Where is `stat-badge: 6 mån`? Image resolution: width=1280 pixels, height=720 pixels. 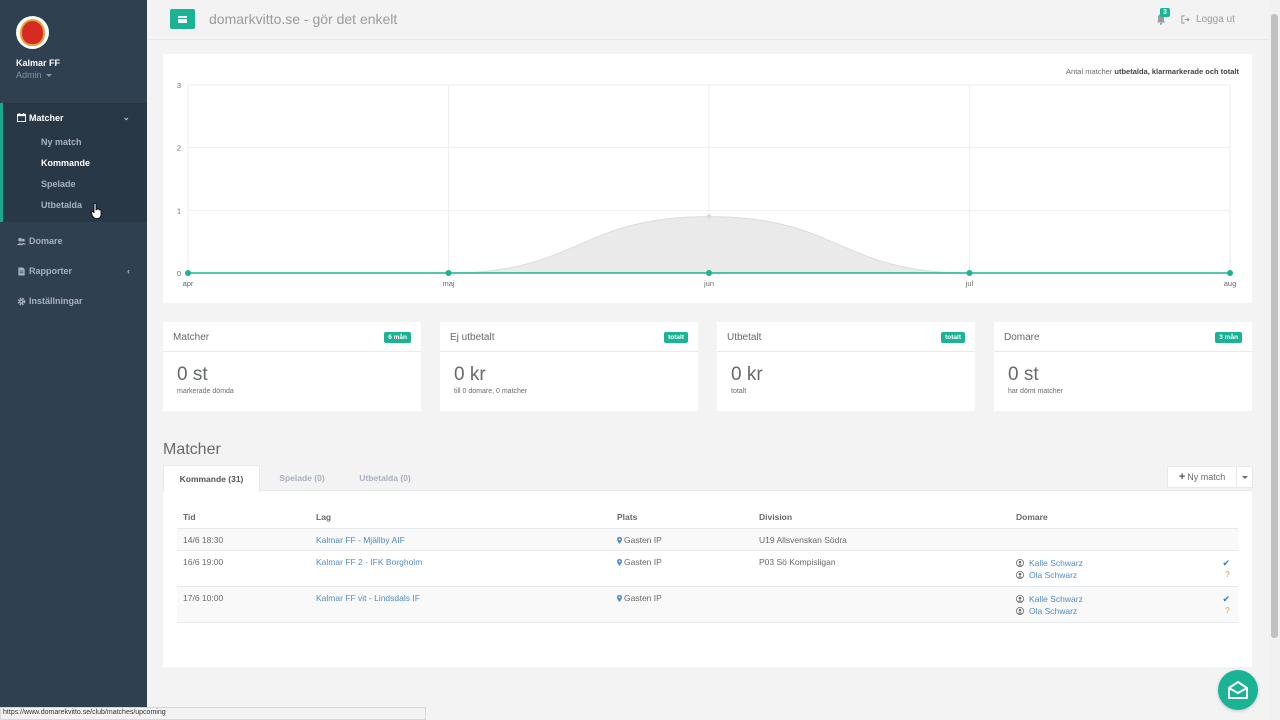
stat-badge: 6 mån is located at coordinates (397, 337).